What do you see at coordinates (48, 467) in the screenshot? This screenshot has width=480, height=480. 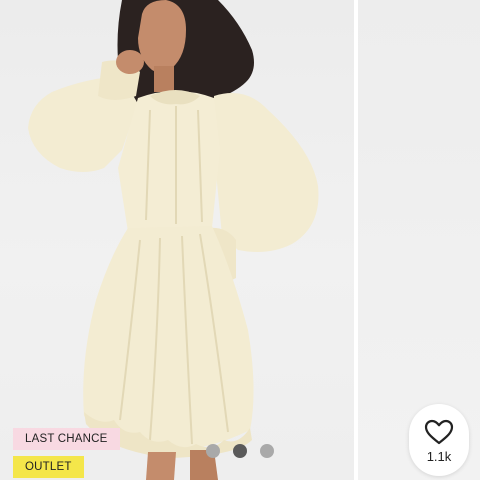 I see `outlet-badge: OUTLET` at bounding box center [48, 467].